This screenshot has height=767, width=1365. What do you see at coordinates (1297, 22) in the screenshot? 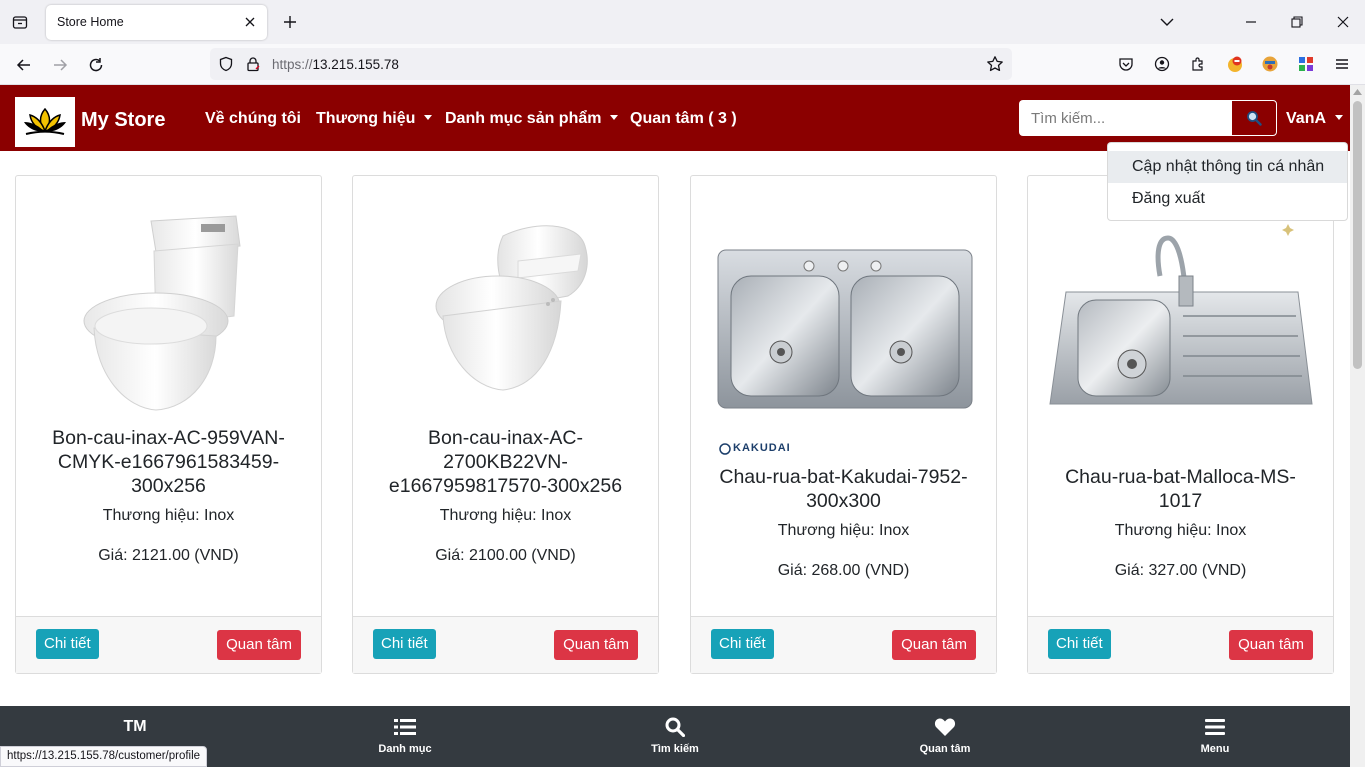
I see `restore-icon` at bounding box center [1297, 22].